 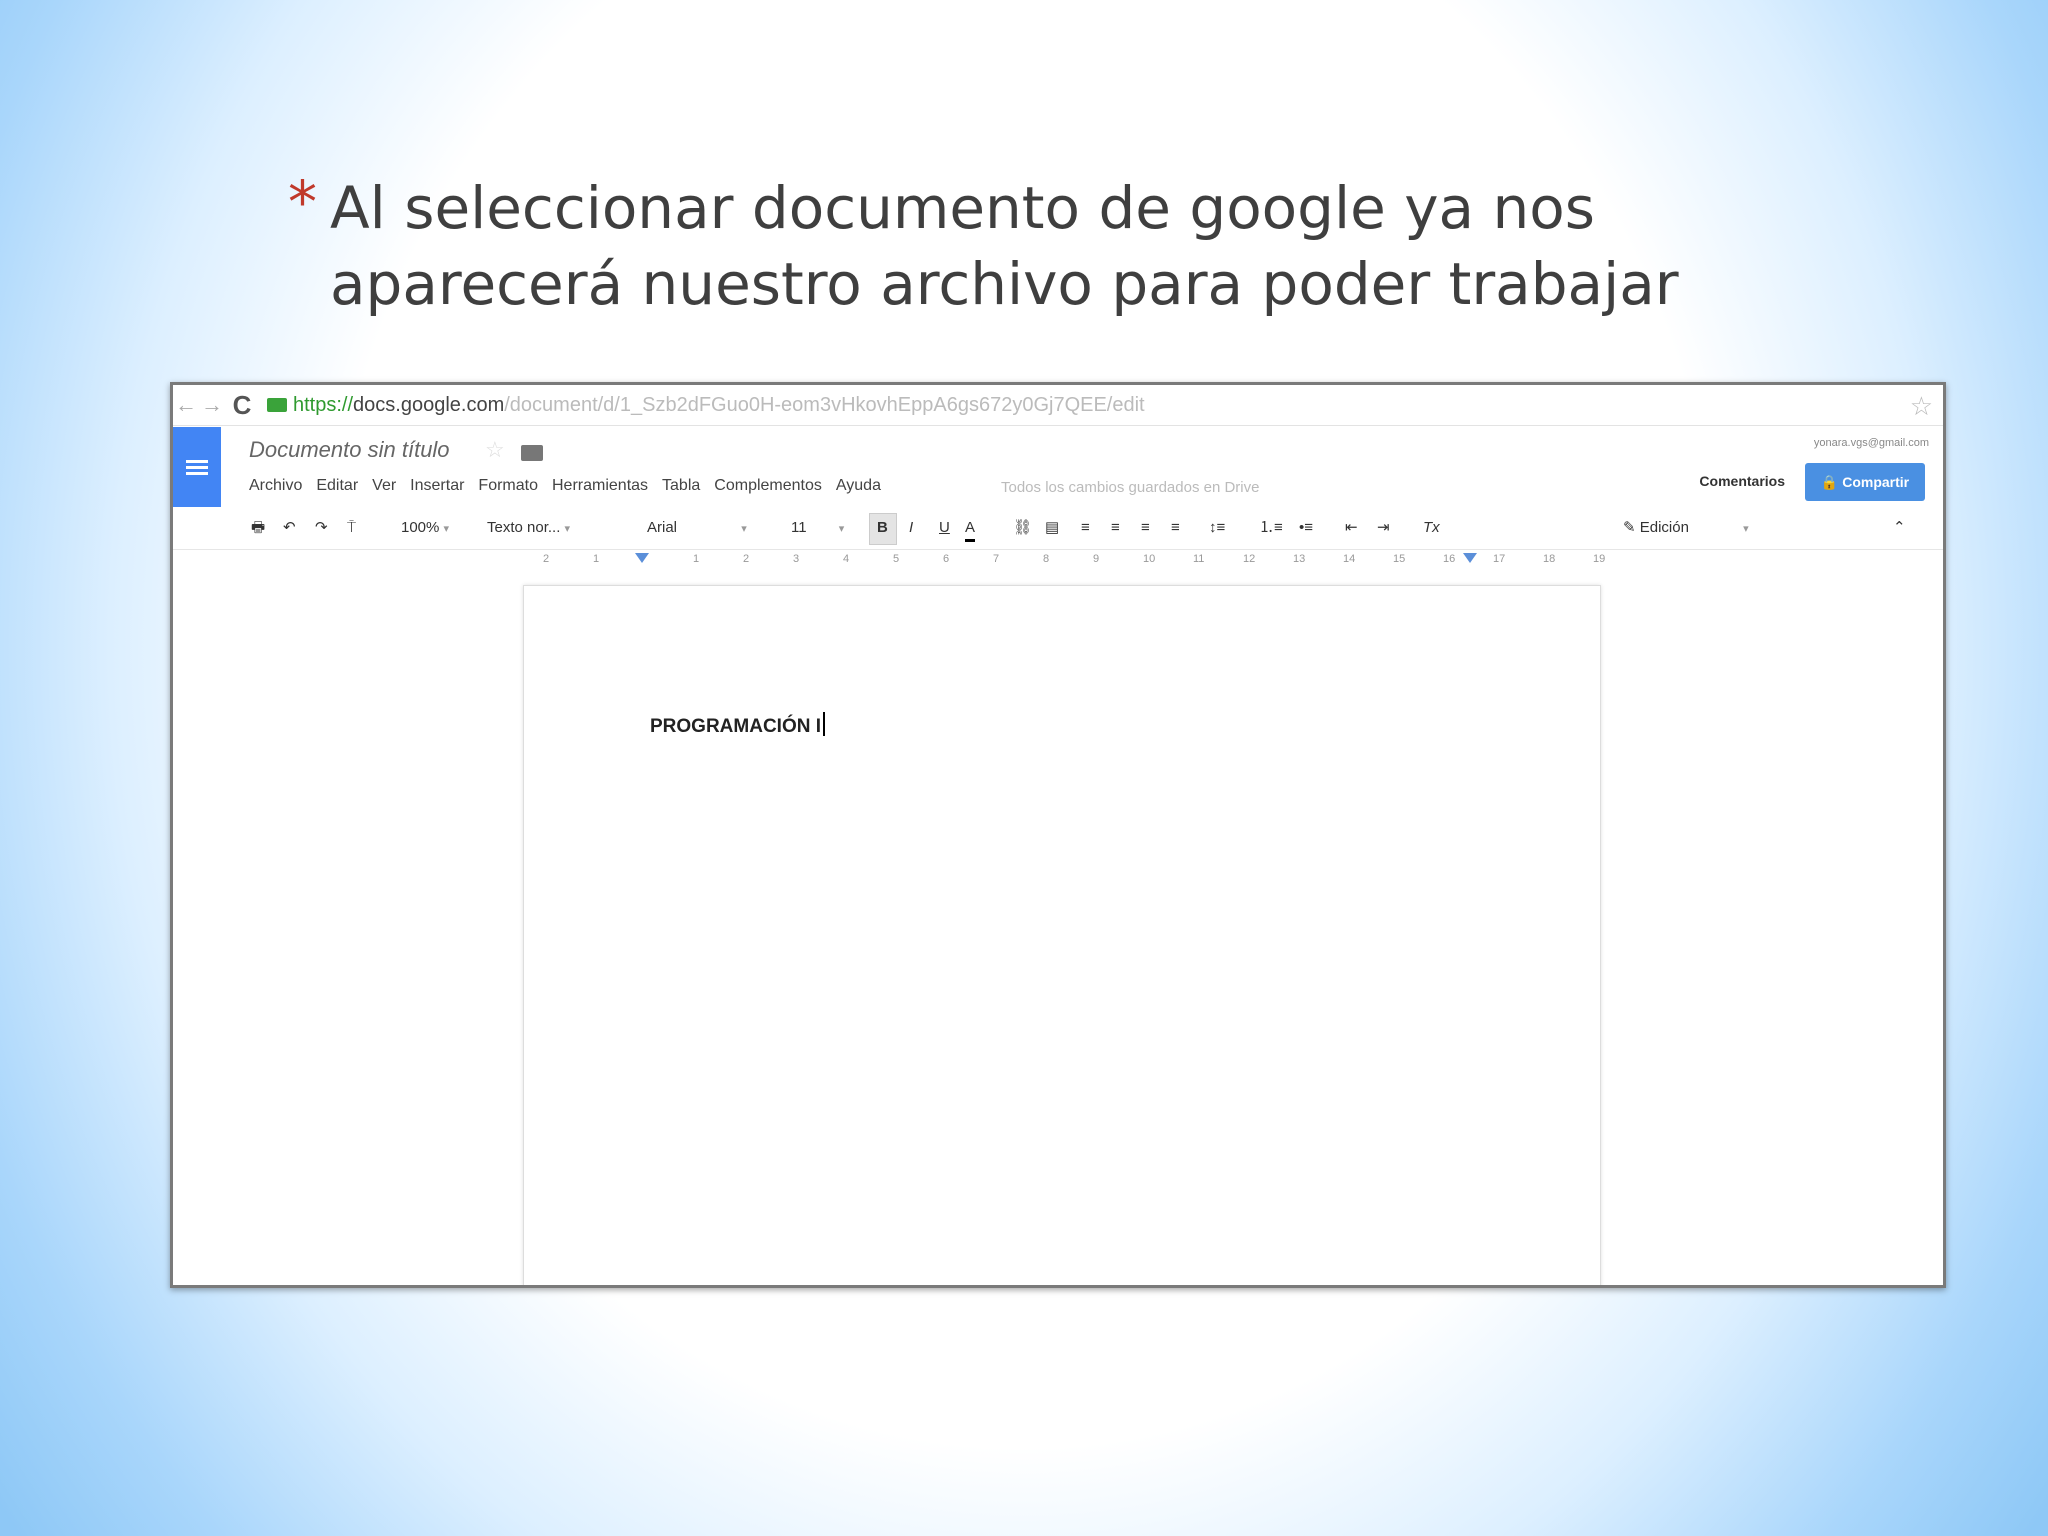 I want to click on undo-icon: ↶, so click(x=289, y=528).